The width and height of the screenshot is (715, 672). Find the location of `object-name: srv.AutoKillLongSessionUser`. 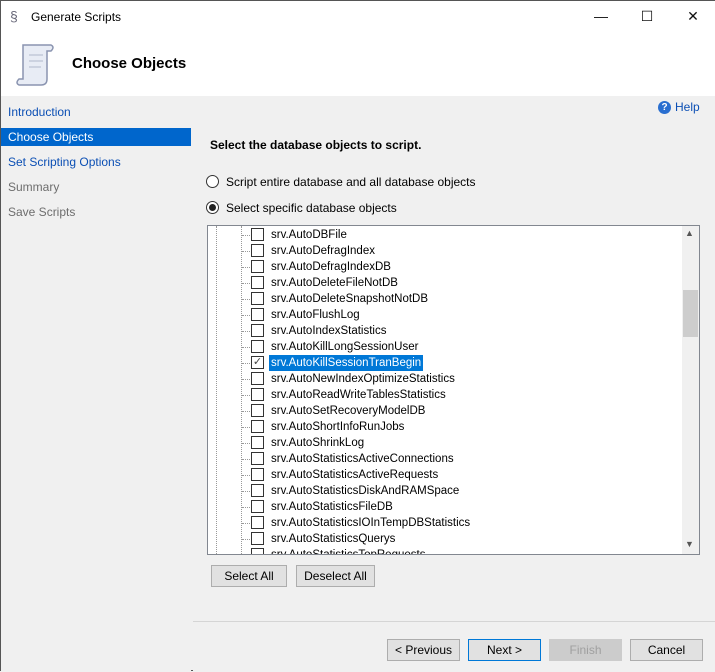

object-name: srv.AutoKillLongSessionUser is located at coordinates (344, 347).